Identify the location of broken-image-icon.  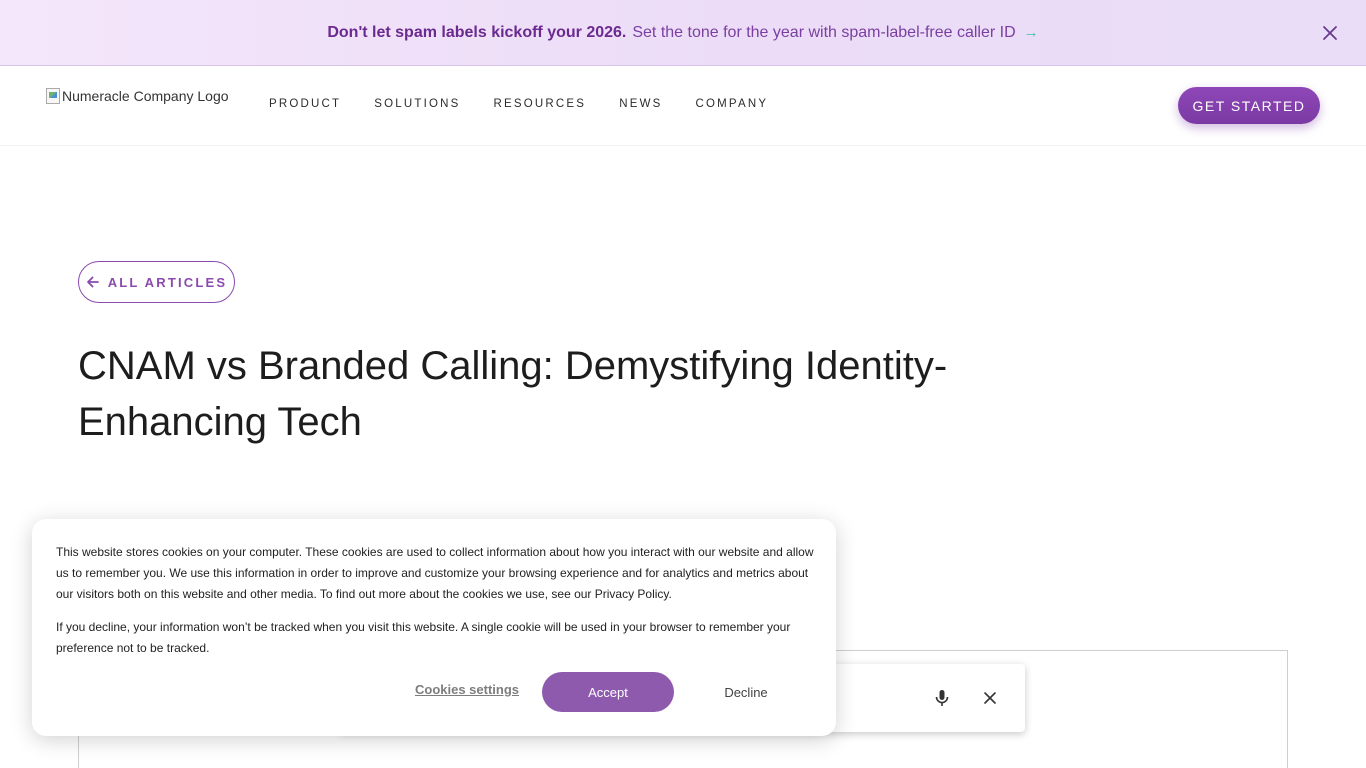
(53, 96).